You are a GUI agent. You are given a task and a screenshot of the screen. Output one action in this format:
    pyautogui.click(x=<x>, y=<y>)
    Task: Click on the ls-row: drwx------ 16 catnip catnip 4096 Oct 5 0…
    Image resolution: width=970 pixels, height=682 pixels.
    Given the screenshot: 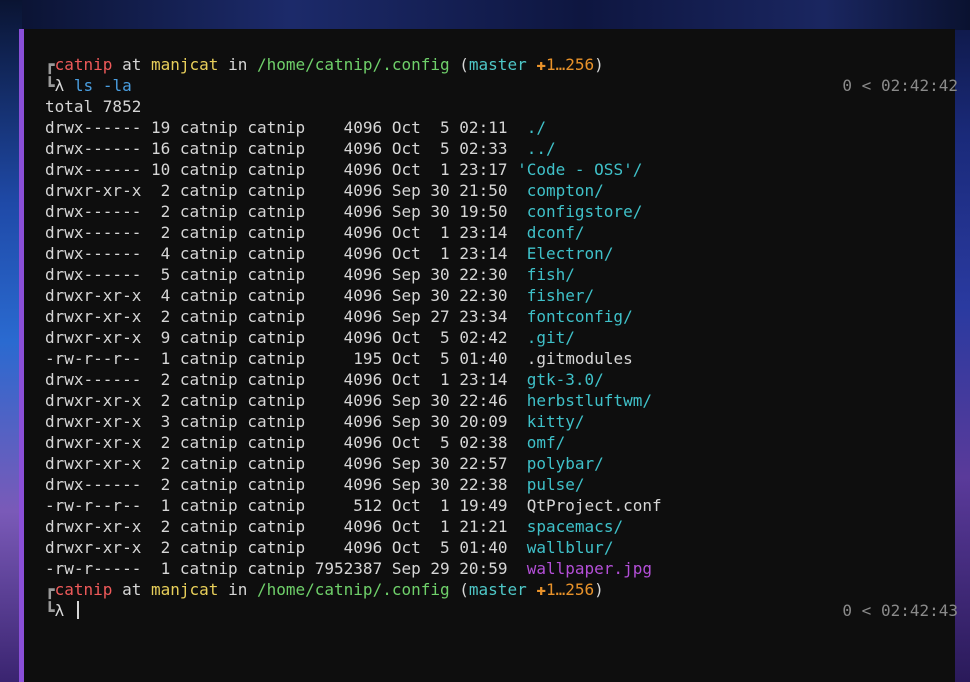 What is the action you would take?
    pyautogui.click(x=495, y=148)
    